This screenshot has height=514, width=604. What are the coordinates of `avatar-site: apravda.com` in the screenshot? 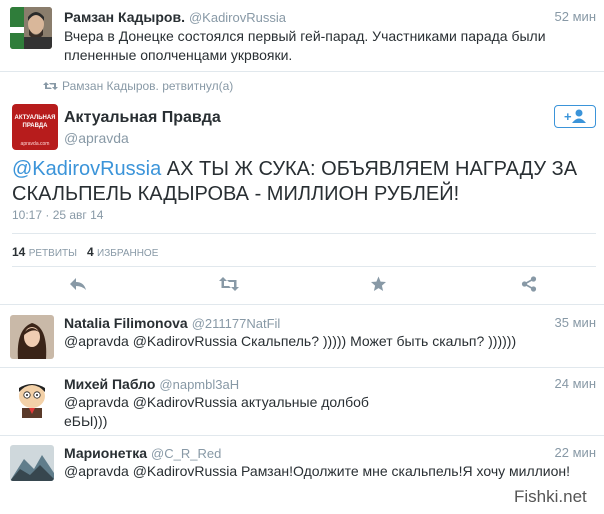 It's located at (35, 144).